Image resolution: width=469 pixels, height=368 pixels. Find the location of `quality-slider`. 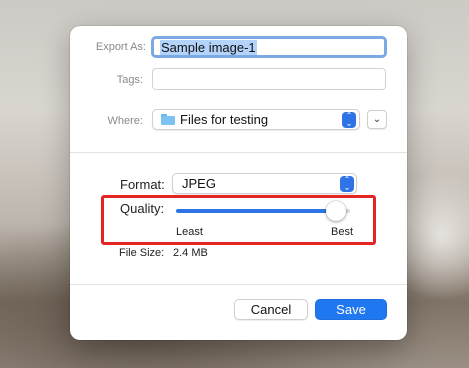

quality-slider is located at coordinates (263, 211).